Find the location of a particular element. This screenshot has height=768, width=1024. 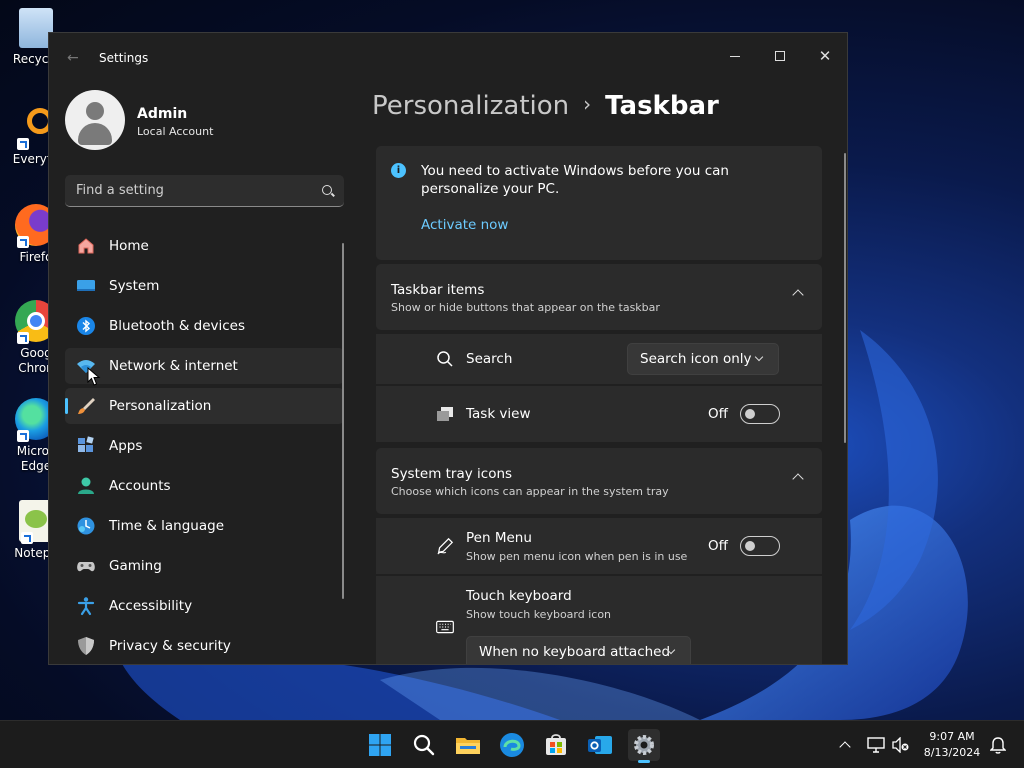

close-icon: ✕ is located at coordinates (825, 56).